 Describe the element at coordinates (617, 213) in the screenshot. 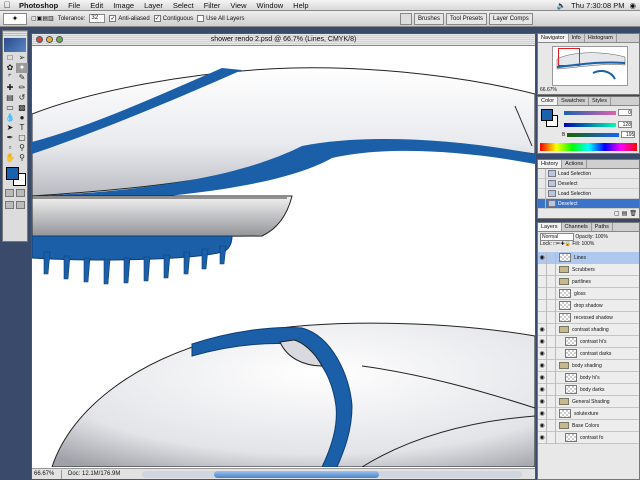

I see `new-document-icon: ▢` at that location.